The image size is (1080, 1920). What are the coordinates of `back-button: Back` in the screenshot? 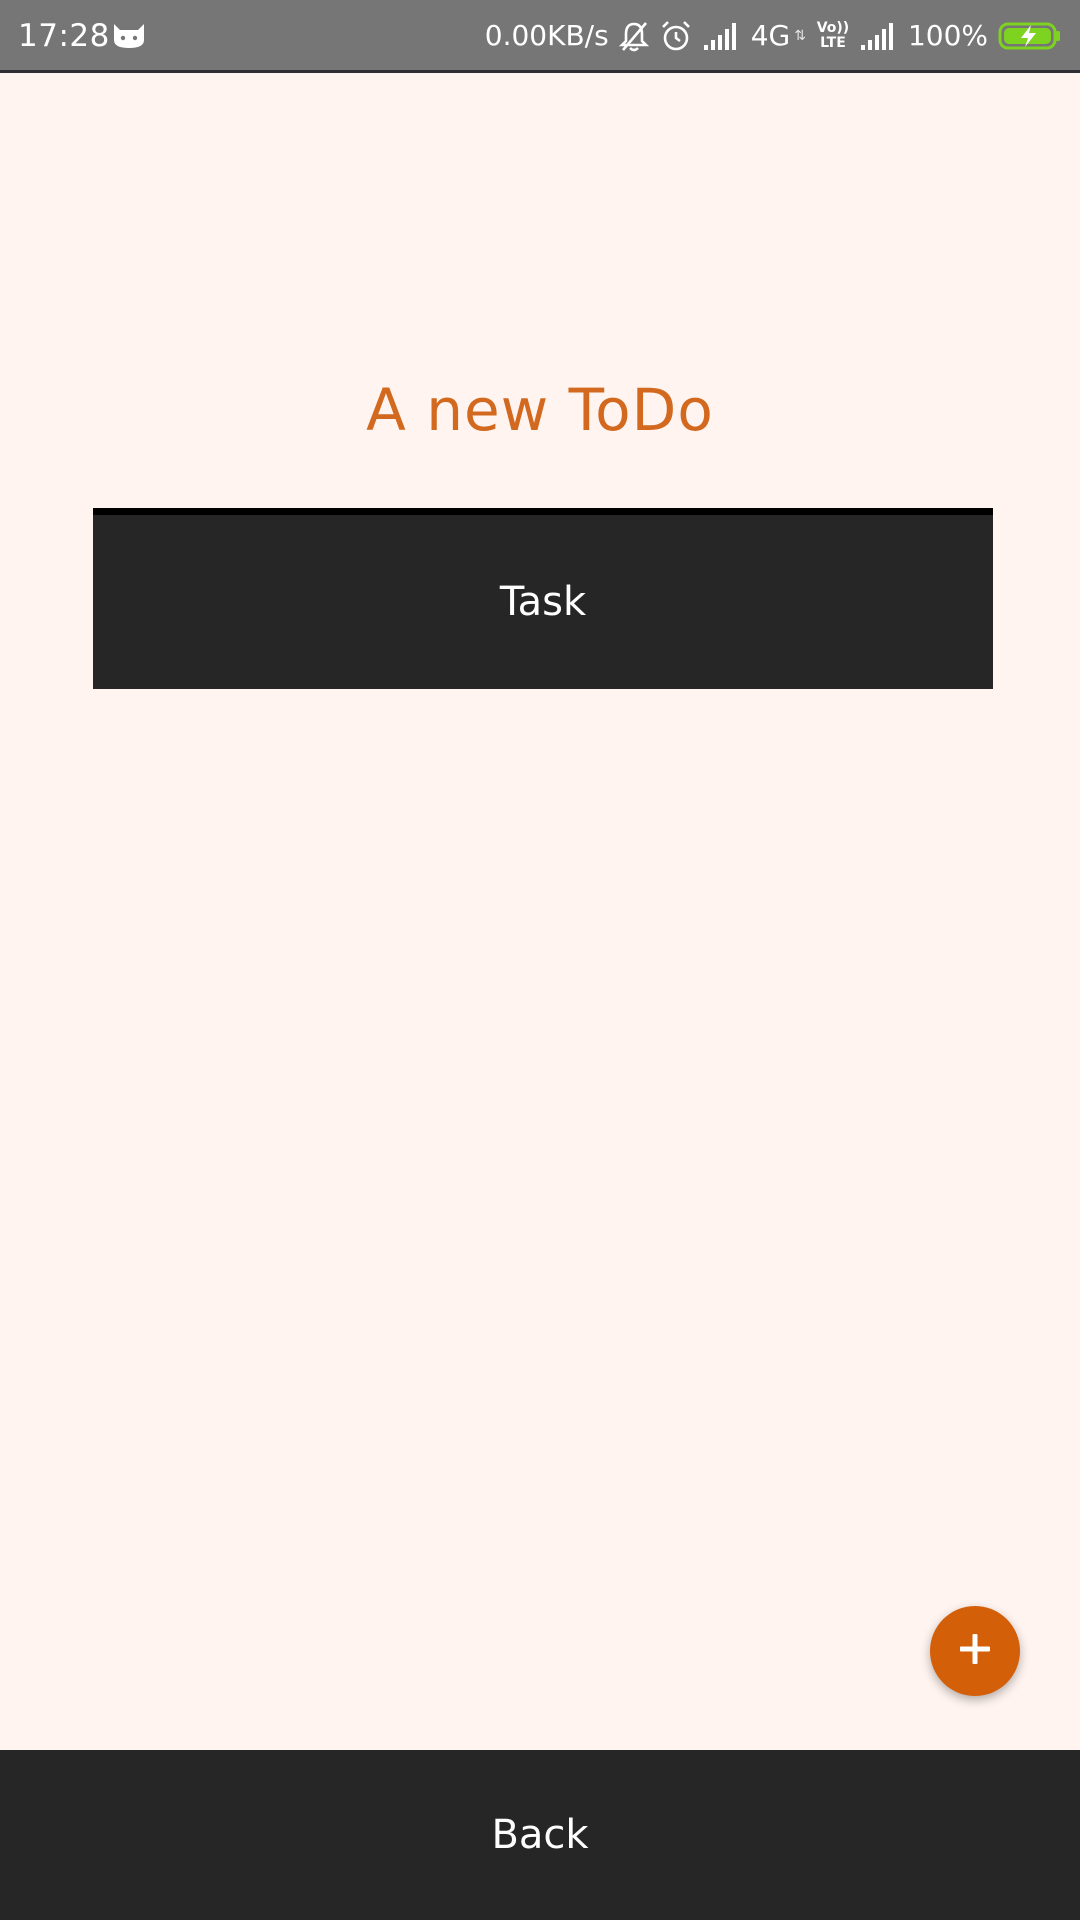 It's located at (540, 1835).